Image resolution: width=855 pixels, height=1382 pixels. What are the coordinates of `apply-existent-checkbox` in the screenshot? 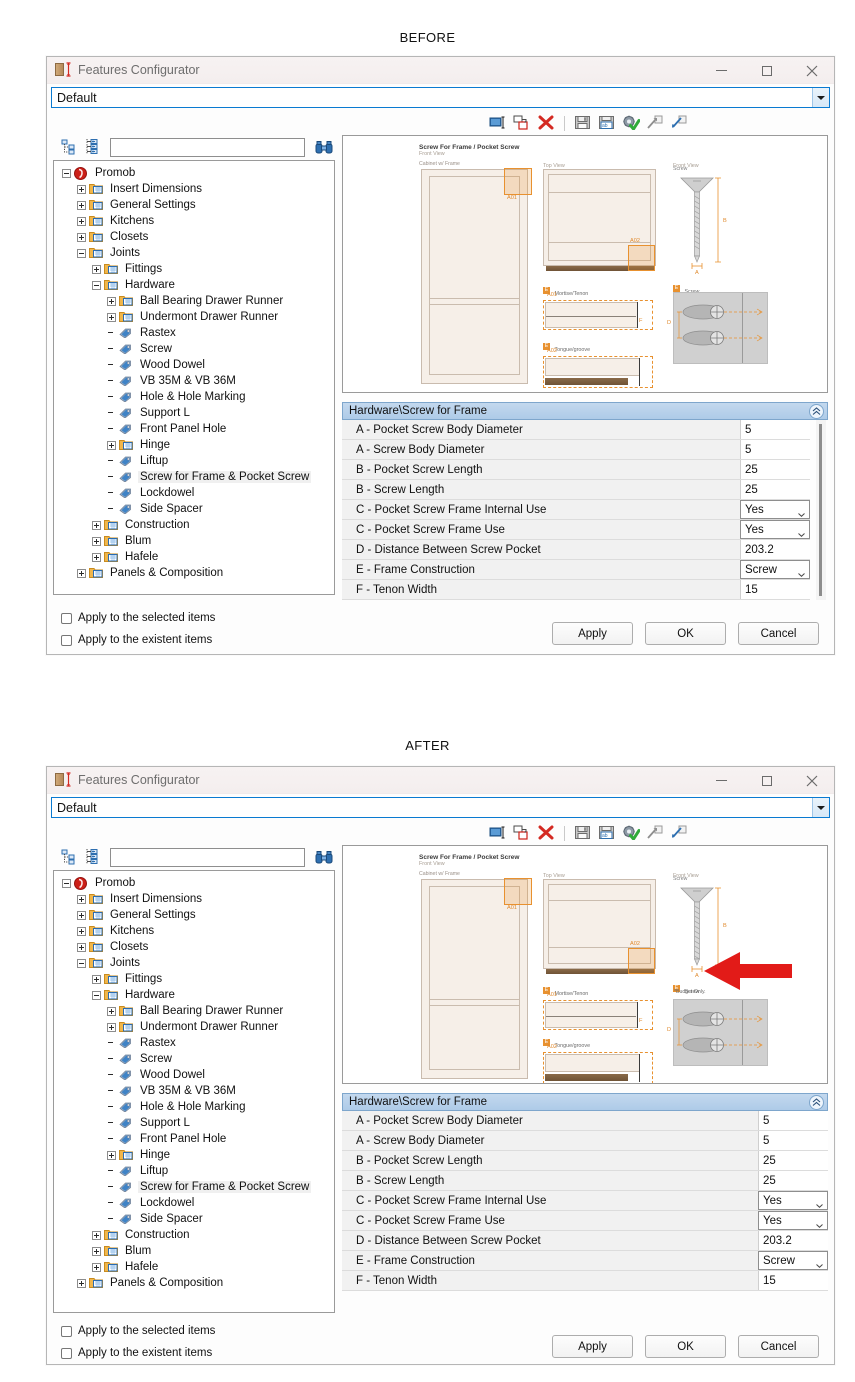 It's located at (66, 1353).